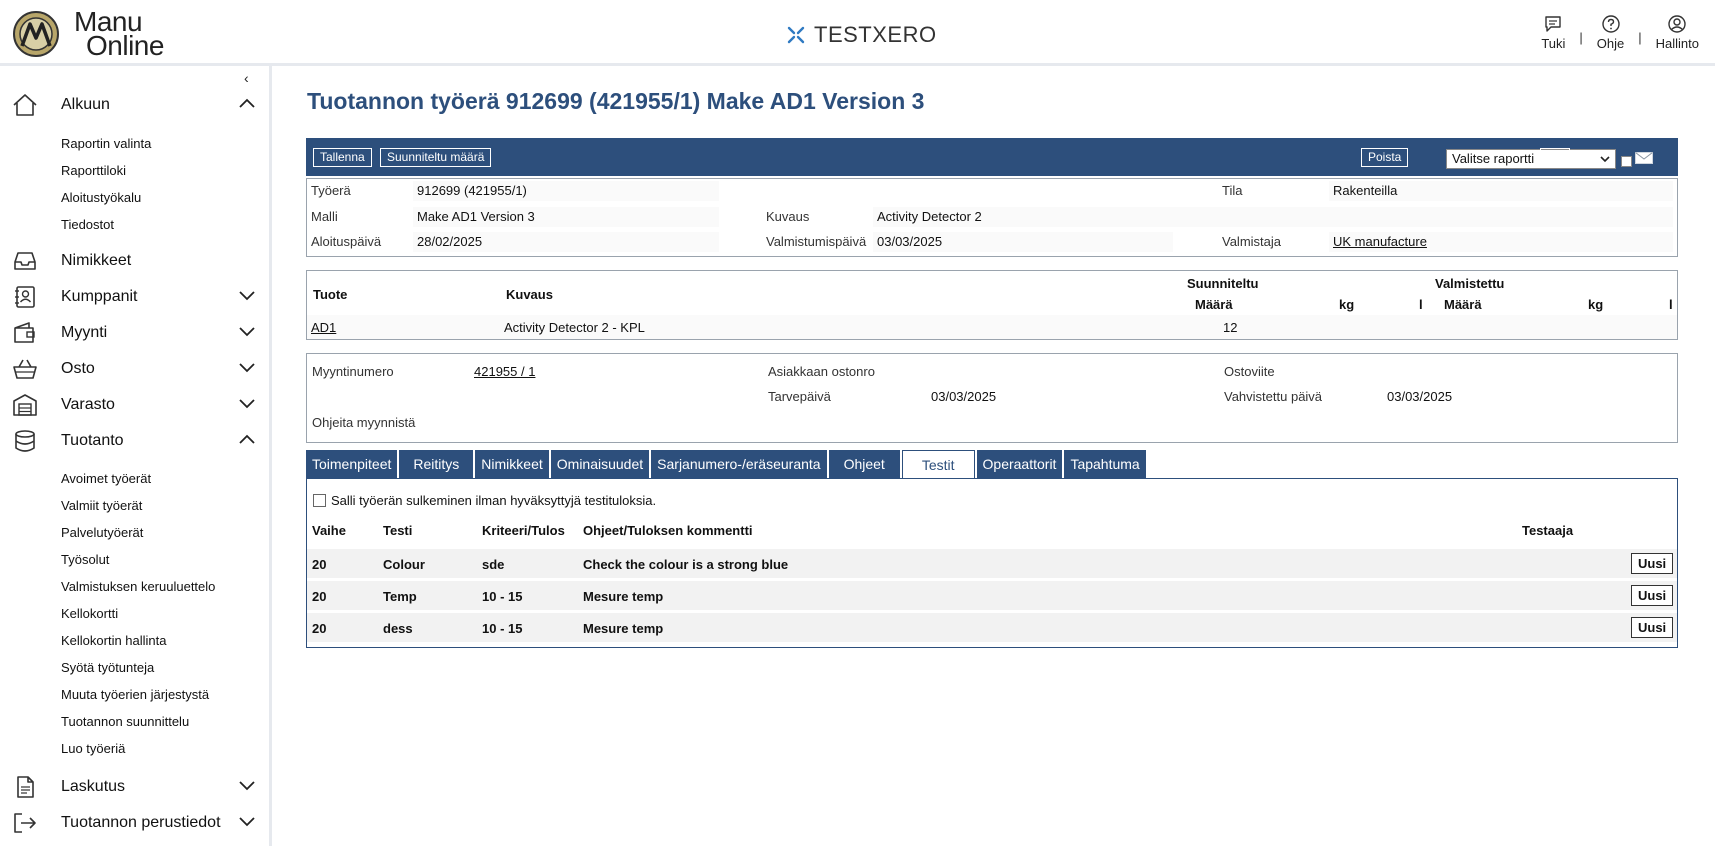 The width and height of the screenshot is (1715, 846). Describe the element at coordinates (135, 694) in the screenshot. I see `sidebar-item-muuta-jarjestysta: Muuta työerien järjestystä` at that location.